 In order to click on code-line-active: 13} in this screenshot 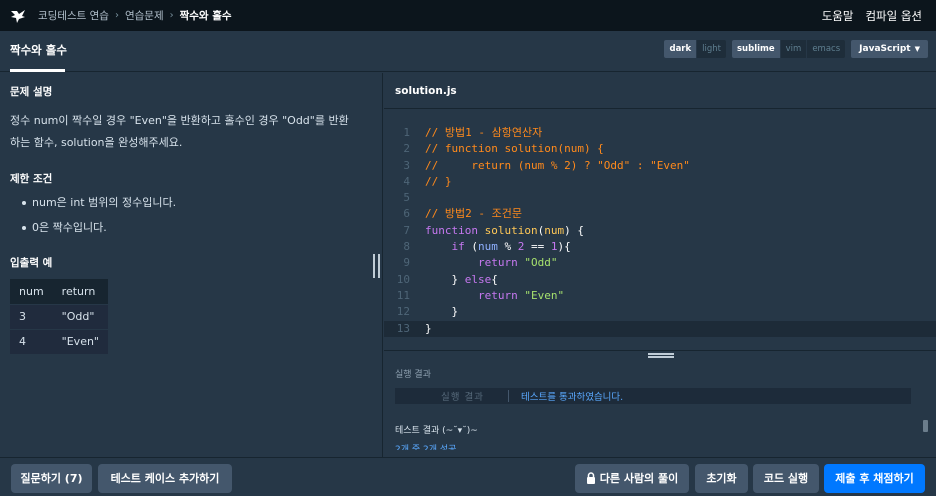, I will do `click(660, 328)`.